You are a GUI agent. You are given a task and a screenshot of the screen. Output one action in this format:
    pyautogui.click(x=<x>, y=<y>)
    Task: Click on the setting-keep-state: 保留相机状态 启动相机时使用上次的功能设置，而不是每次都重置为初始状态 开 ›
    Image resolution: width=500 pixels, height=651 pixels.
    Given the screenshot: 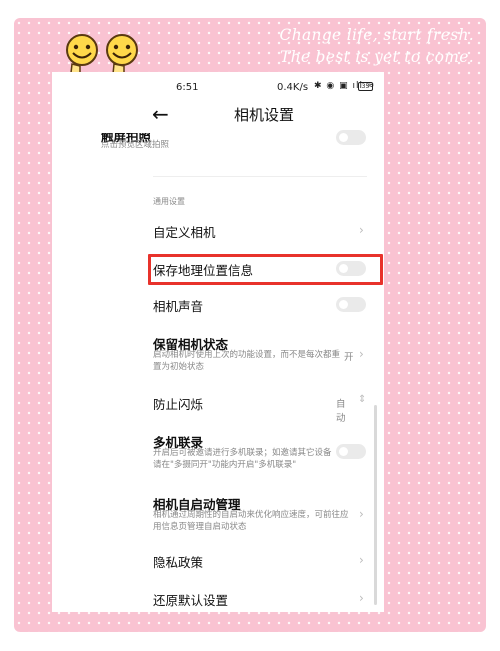 What is the action you would take?
    pyautogui.click(x=182, y=354)
    